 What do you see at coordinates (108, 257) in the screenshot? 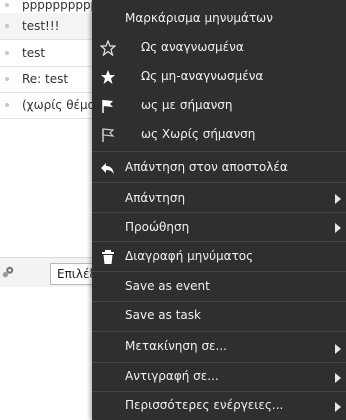
I see `trash-icon` at bounding box center [108, 257].